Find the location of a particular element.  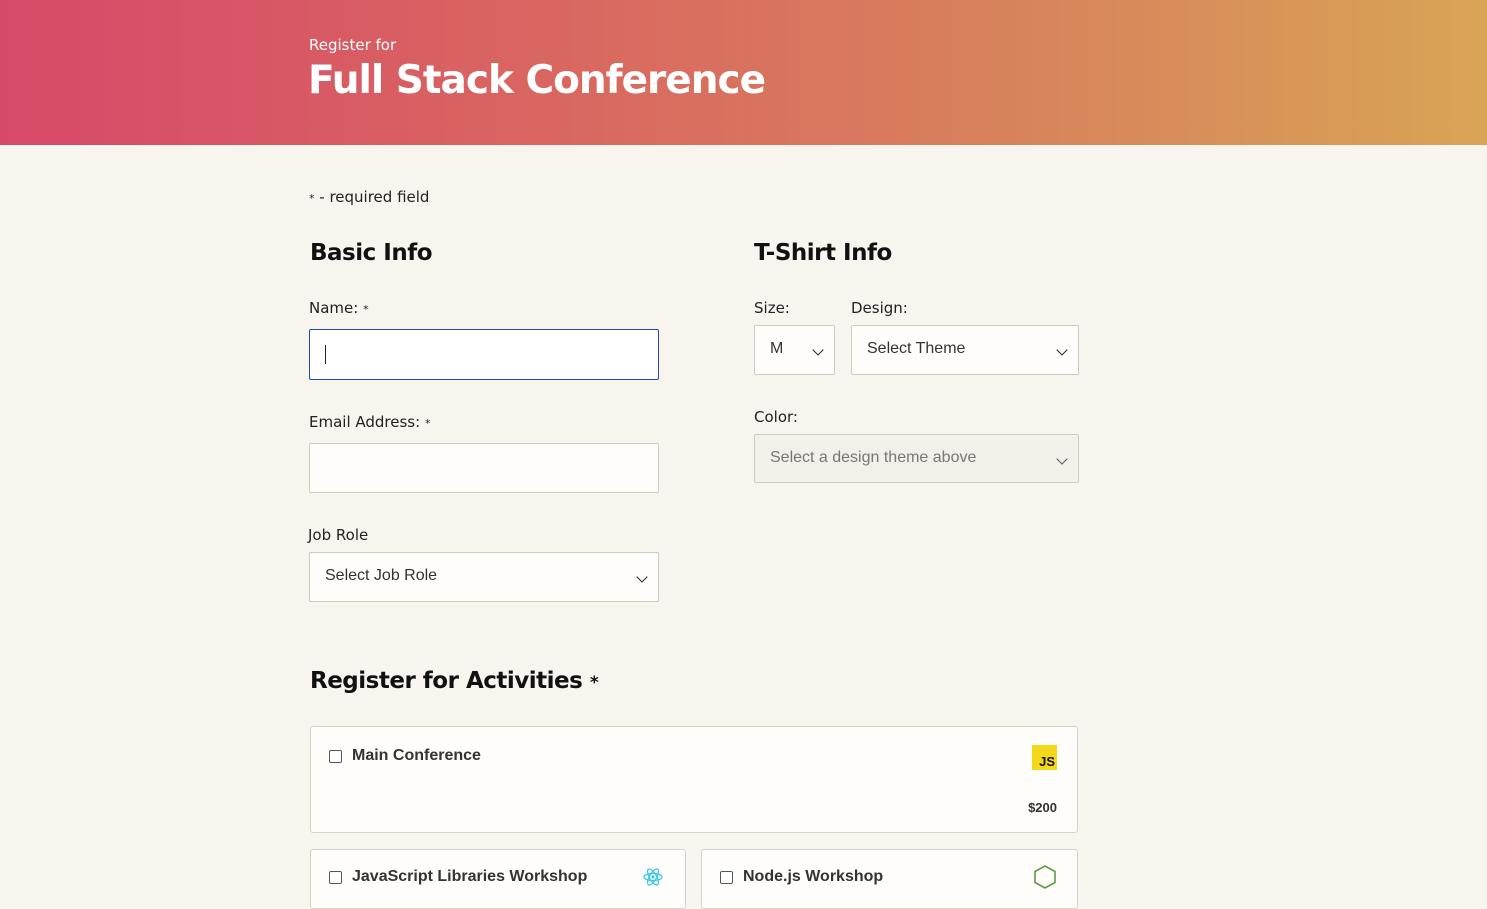

activity-card-js-libraries: JavaScript Libraries Workshop is located at coordinates (498, 879).